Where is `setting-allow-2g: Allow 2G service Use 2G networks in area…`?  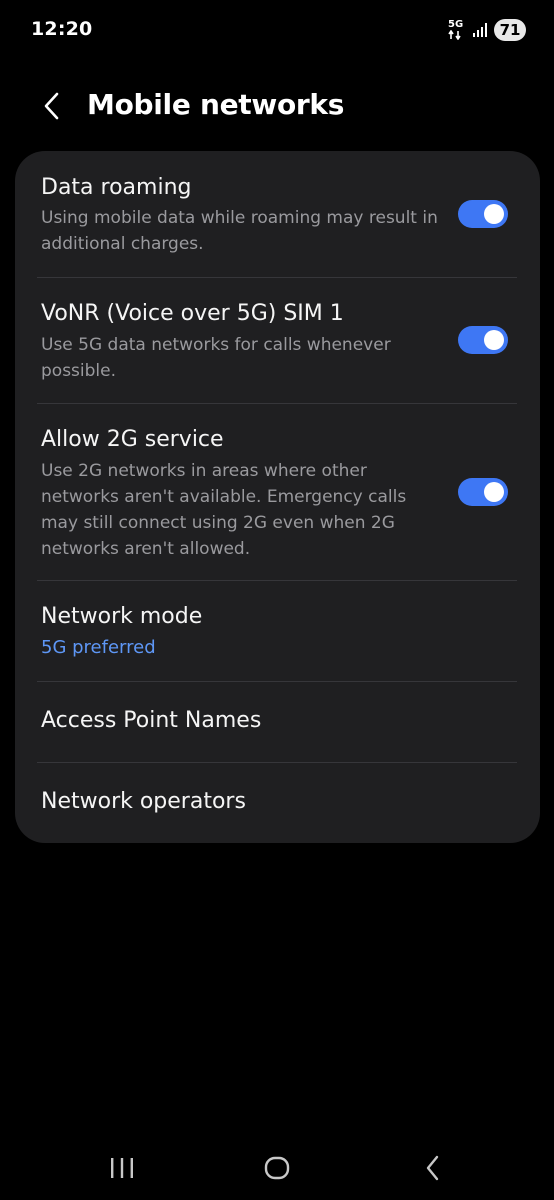 setting-allow-2g: Allow 2G service Use 2G networks in area… is located at coordinates (277, 492).